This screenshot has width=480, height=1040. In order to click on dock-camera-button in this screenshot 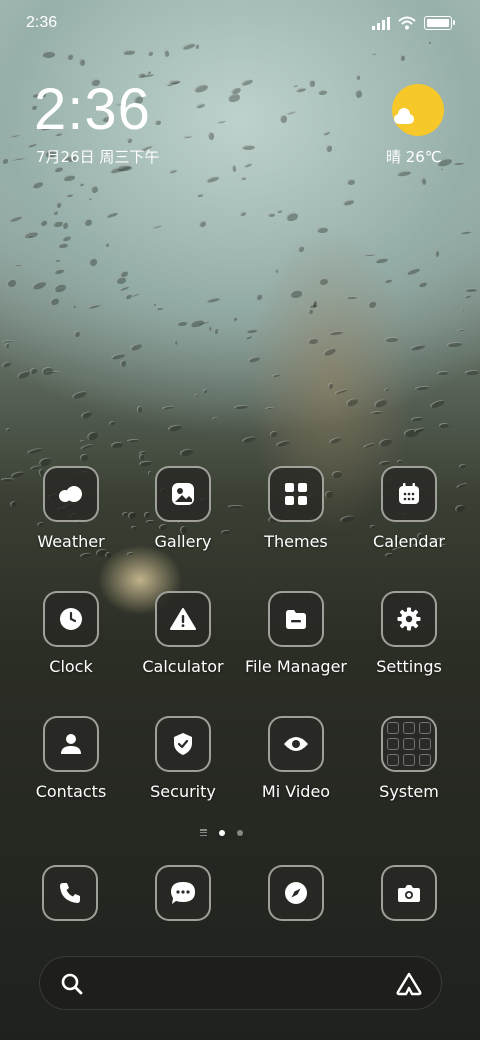, I will do `click(409, 893)`.